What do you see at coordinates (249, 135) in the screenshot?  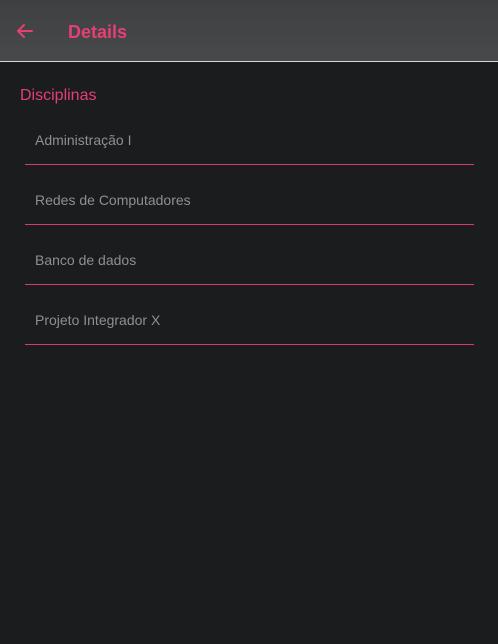 I see `discipline-item: Administração I` at bounding box center [249, 135].